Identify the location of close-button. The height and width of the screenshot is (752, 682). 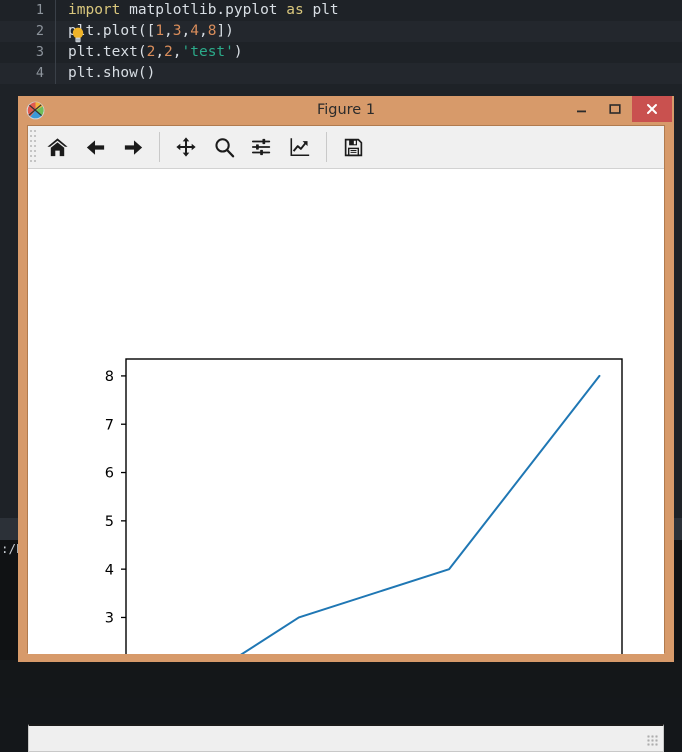
(652, 109).